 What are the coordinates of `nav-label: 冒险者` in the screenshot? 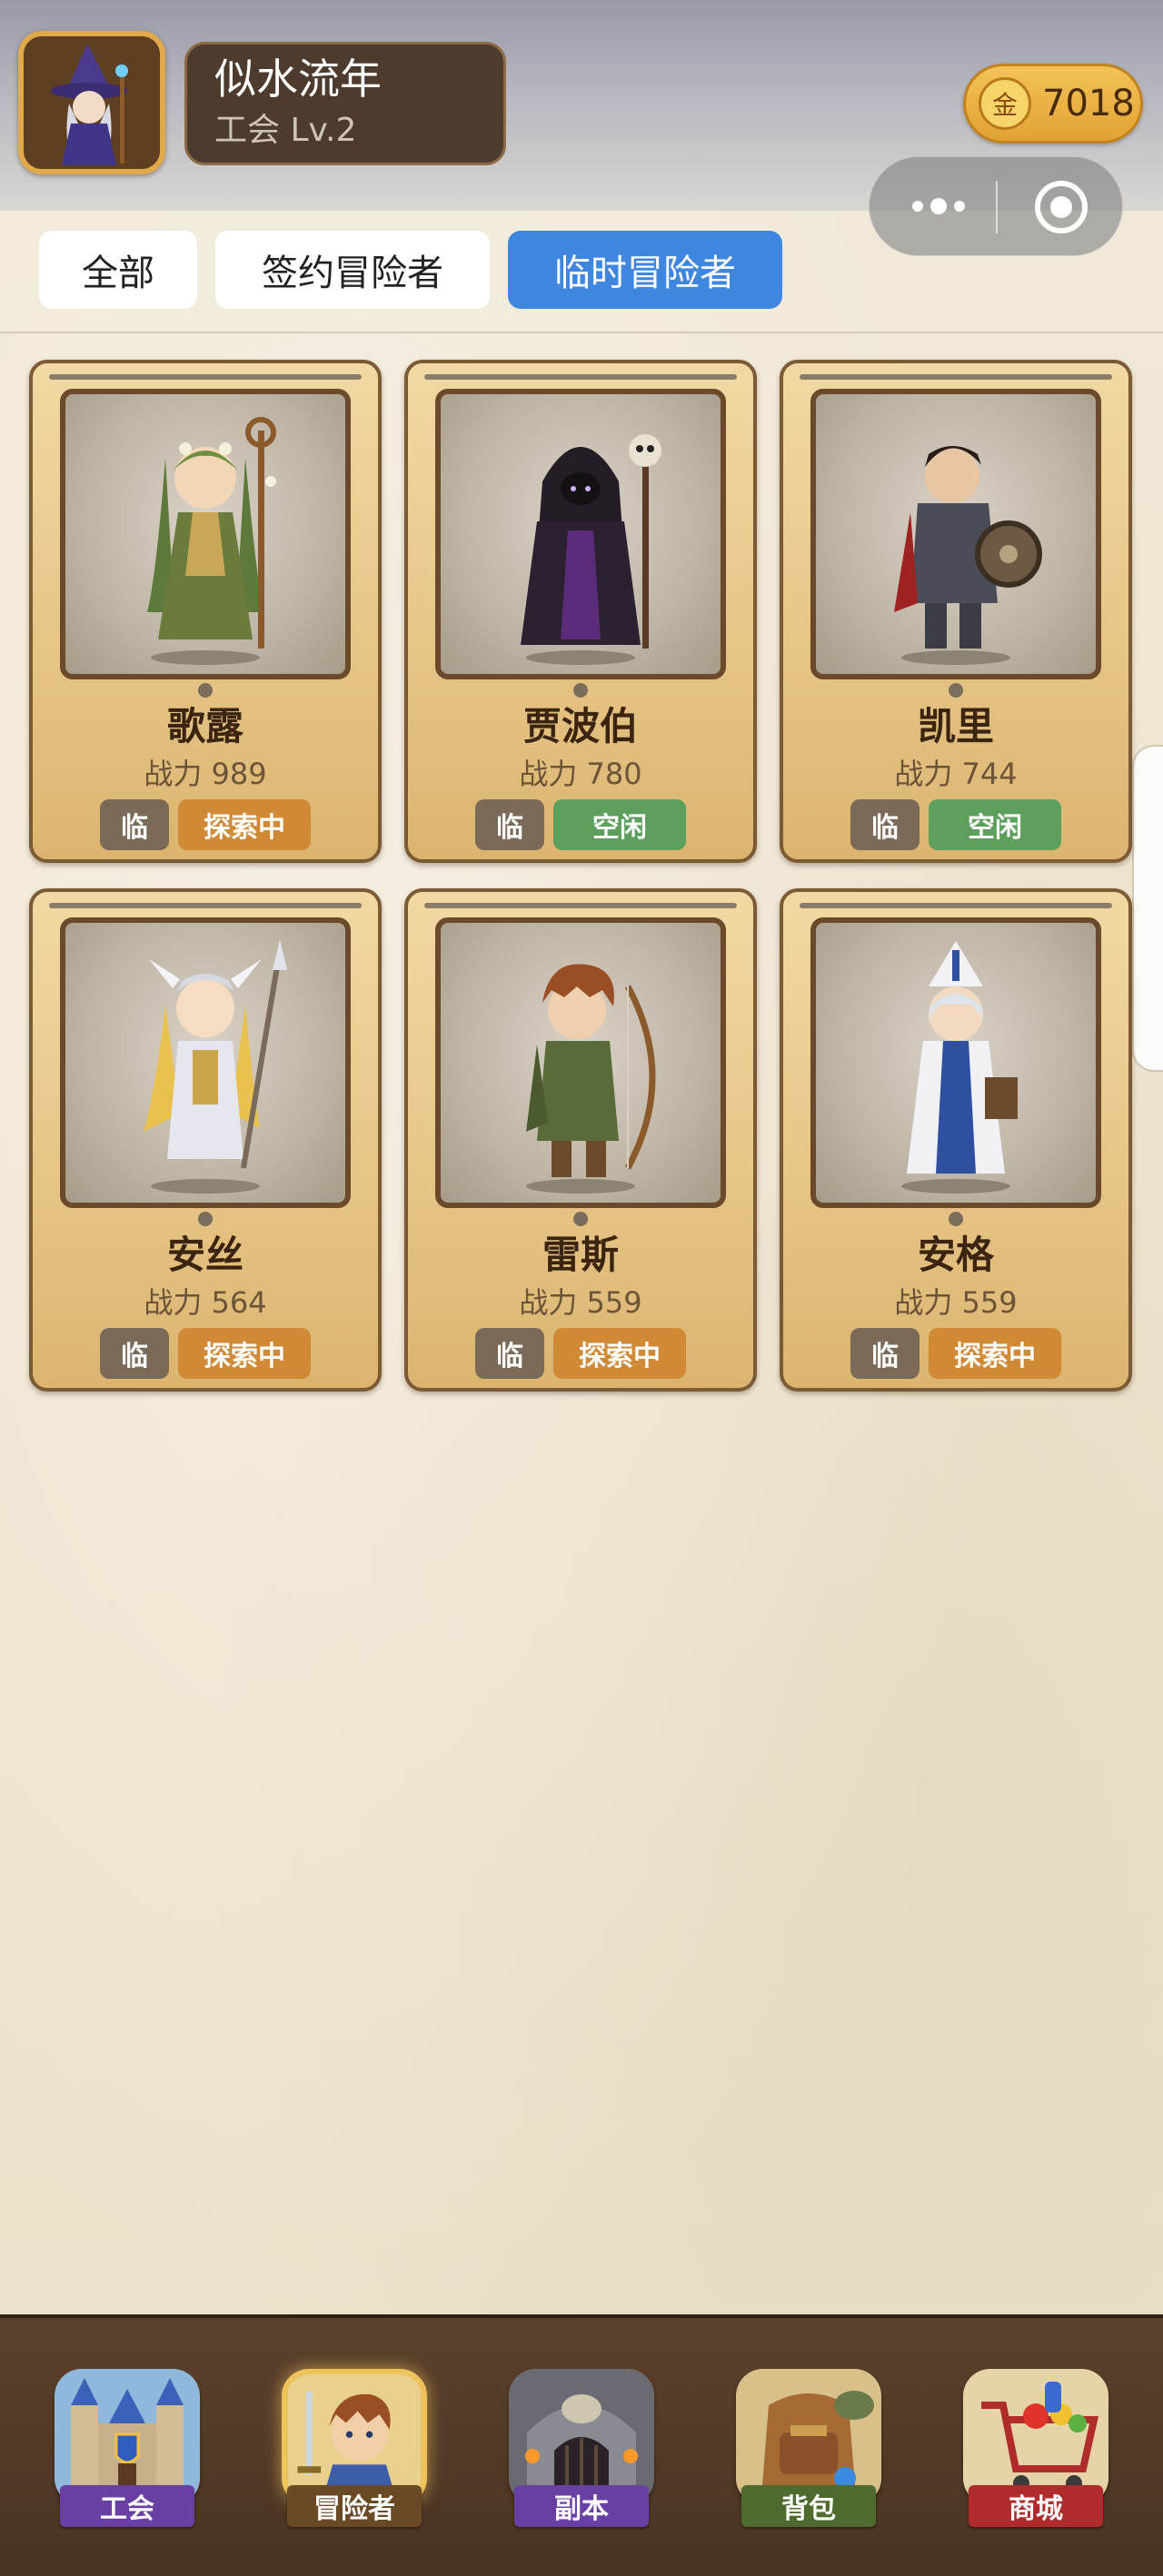 It's located at (354, 2506).